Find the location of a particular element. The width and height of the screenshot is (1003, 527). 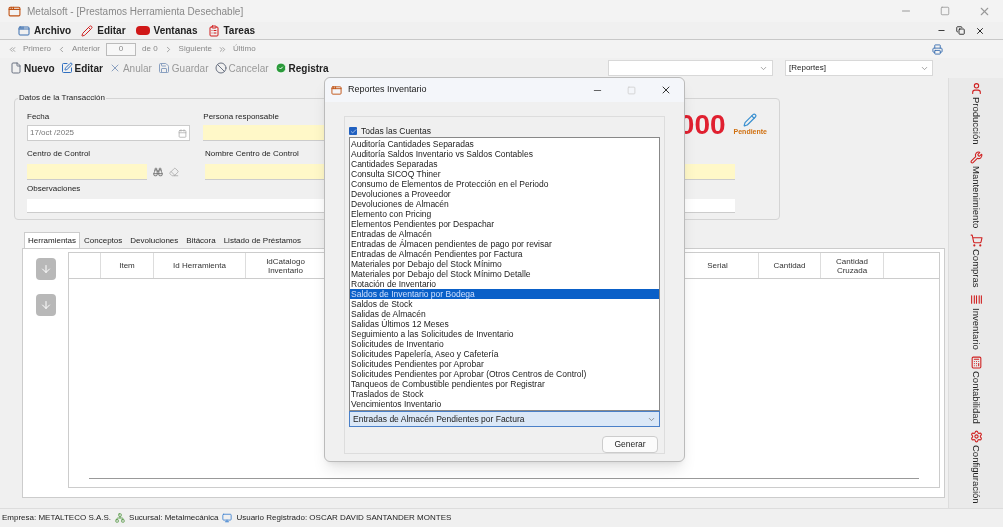

field-label: Fecha is located at coordinates (39, 117).